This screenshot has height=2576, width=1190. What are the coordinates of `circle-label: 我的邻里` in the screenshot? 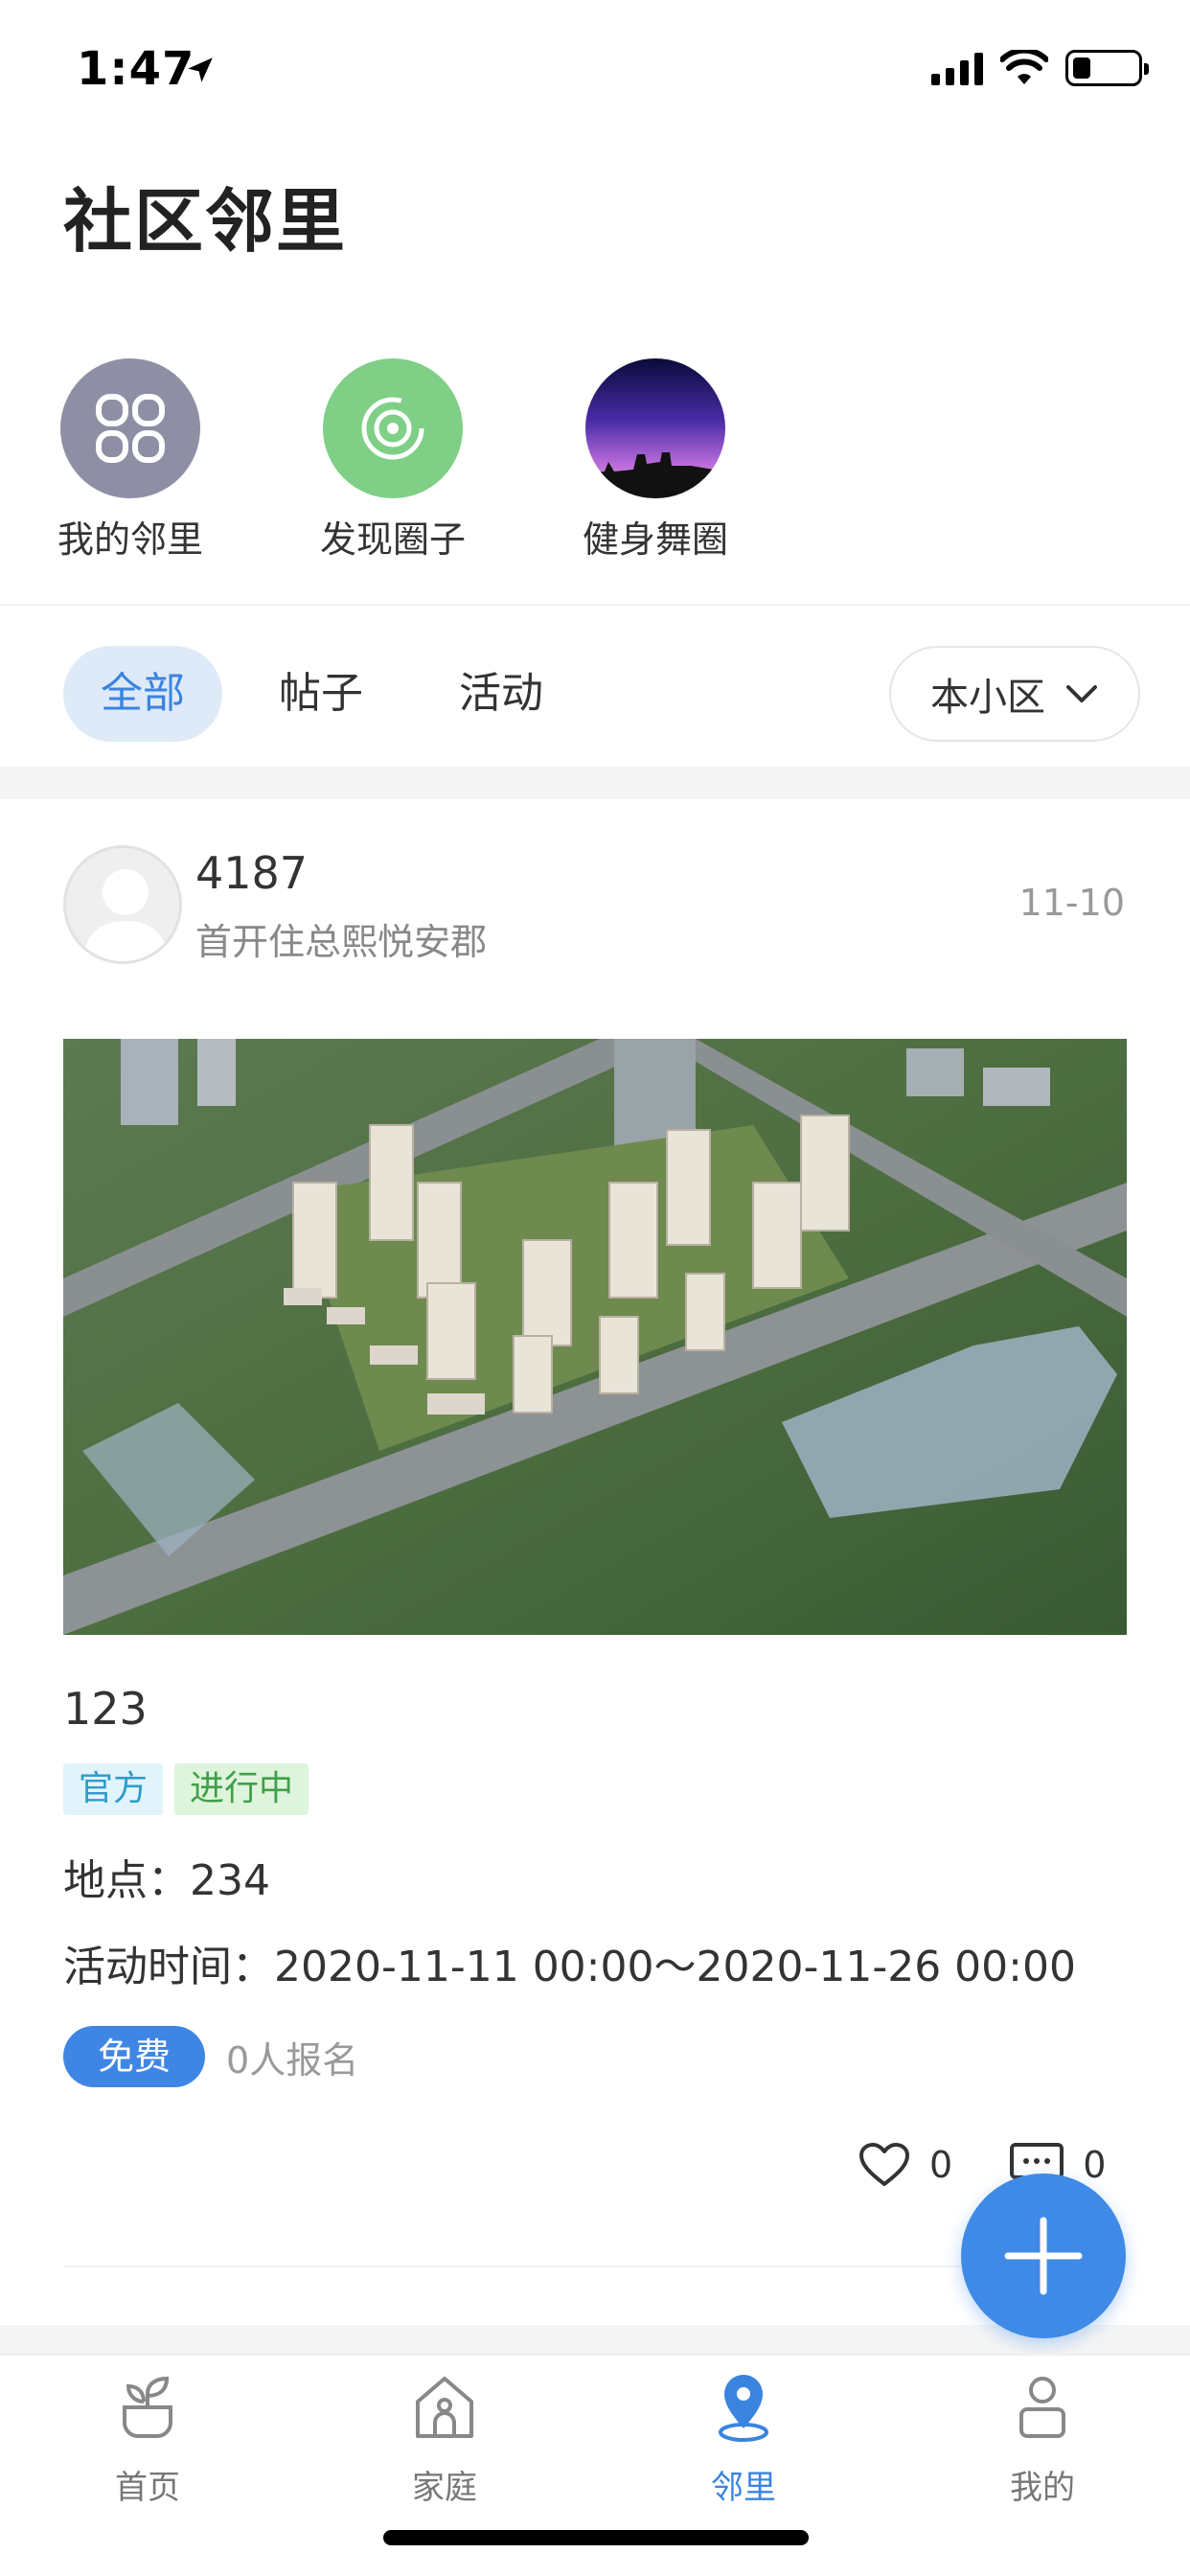 It's located at (130, 539).